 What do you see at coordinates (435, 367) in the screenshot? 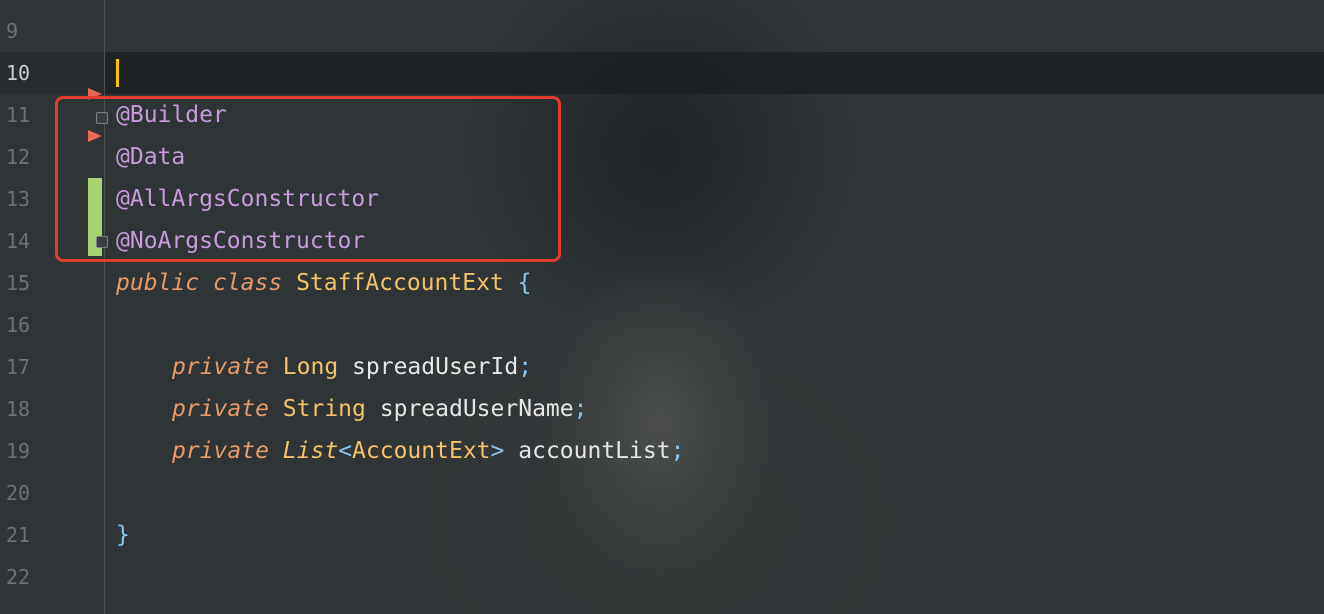
I see `field-name: spreadUserId` at bounding box center [435, 367].